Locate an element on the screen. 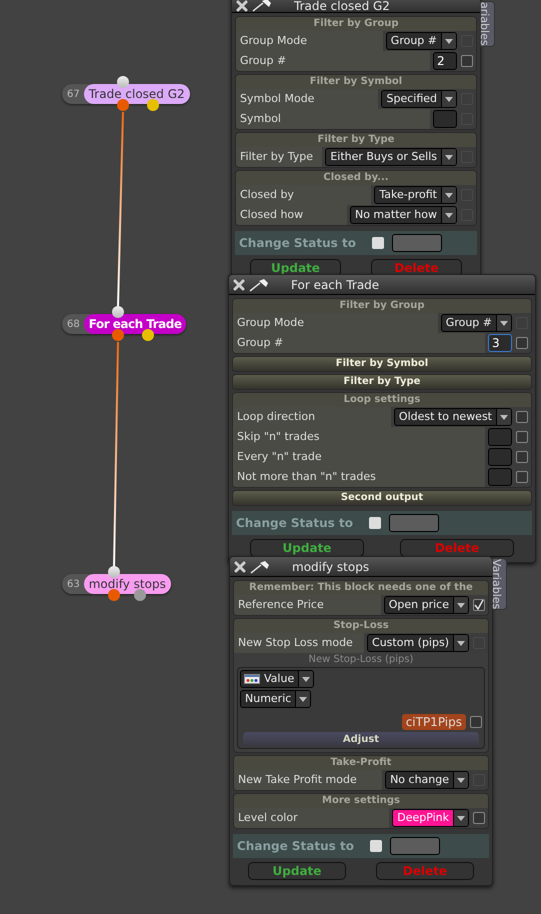 This screenshot has width=541, height=914. variable-chip: ciTP1Pips is located at coordinates (434, 722).